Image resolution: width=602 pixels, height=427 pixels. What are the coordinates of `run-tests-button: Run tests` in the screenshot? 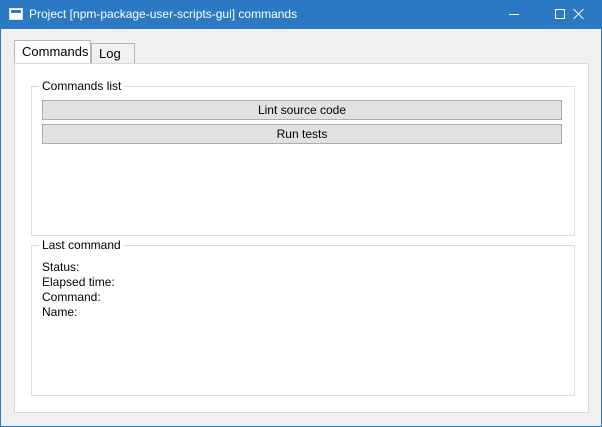 It's located at (302, 134).